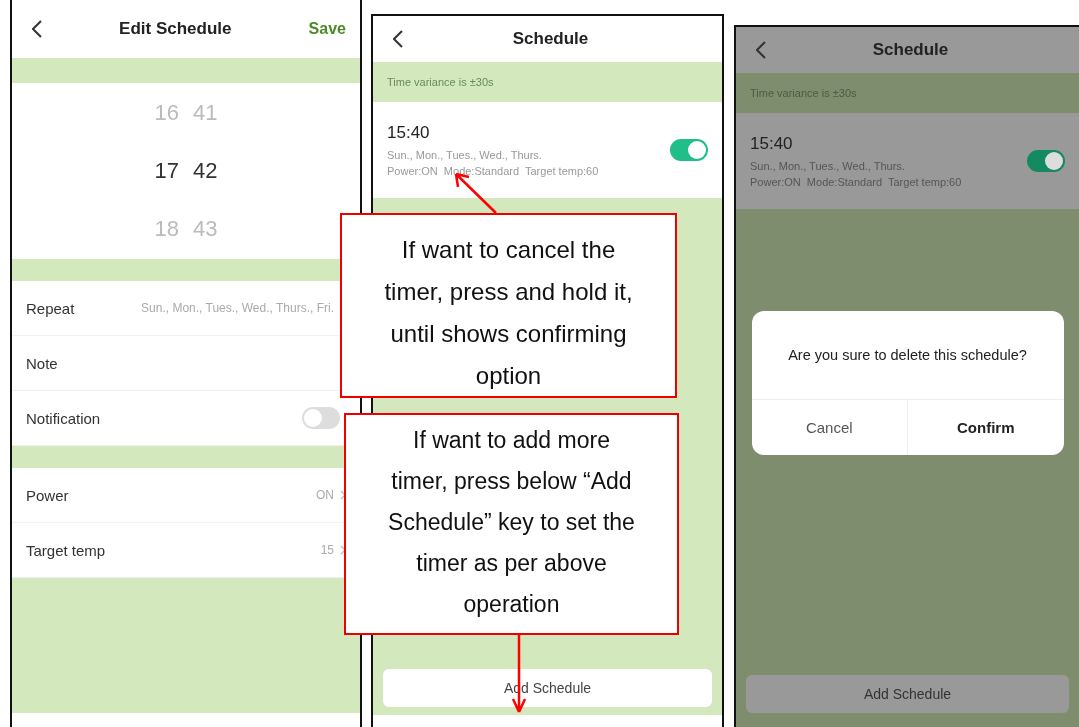 The width and height of the screenshot is (1079, 727). What do you see at coordinates (985, 427) in the screenshot?
I see `confirm-button: Confirm` at bounding box center [985, 427].